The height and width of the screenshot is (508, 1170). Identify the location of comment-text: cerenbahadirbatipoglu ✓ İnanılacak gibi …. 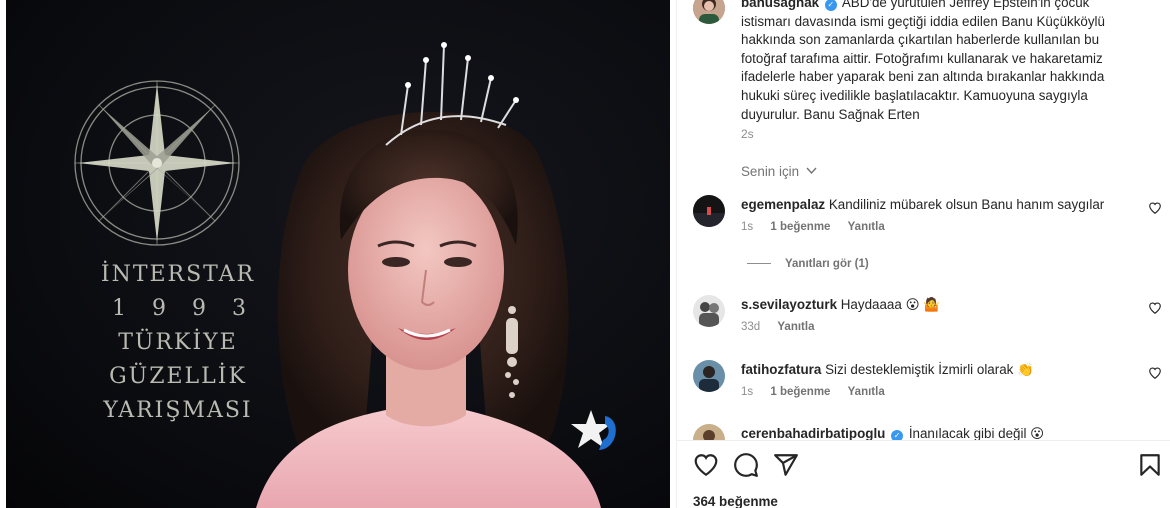
(936, 432).